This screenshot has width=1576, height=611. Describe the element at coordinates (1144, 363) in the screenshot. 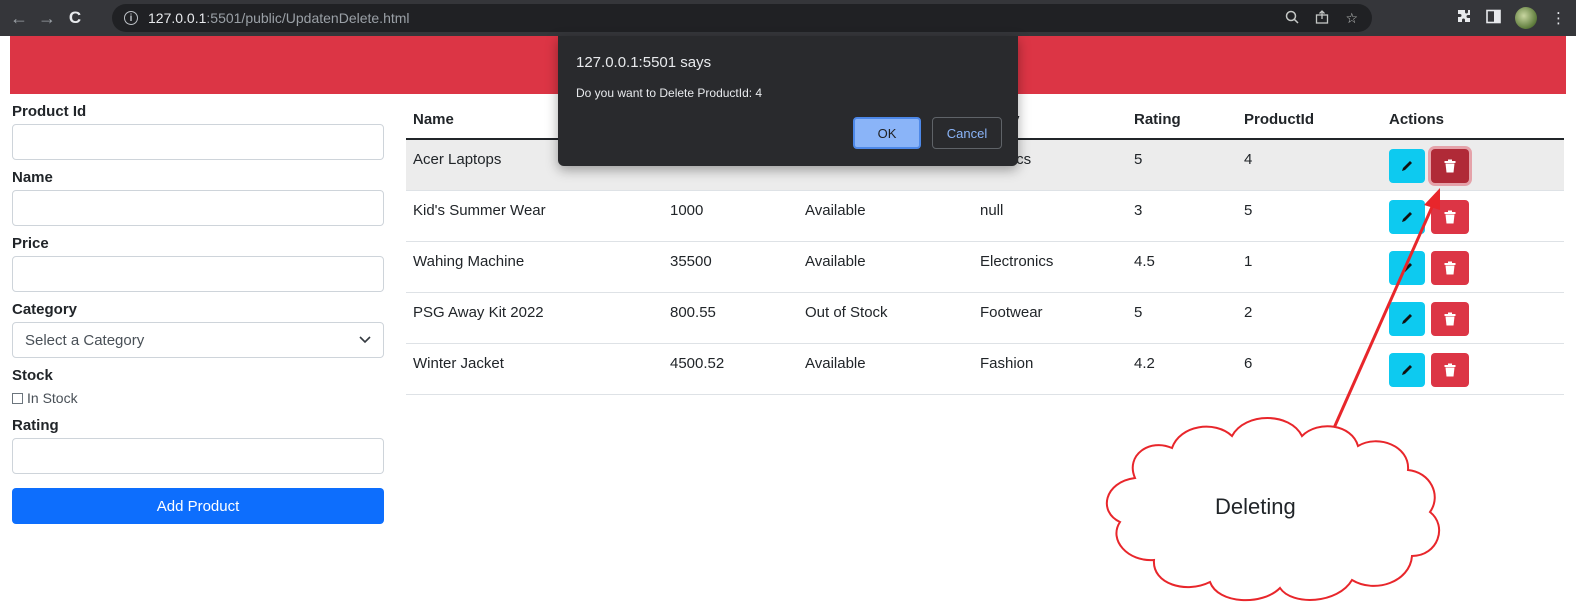

I see `cell-rating: 4.2` at that location.